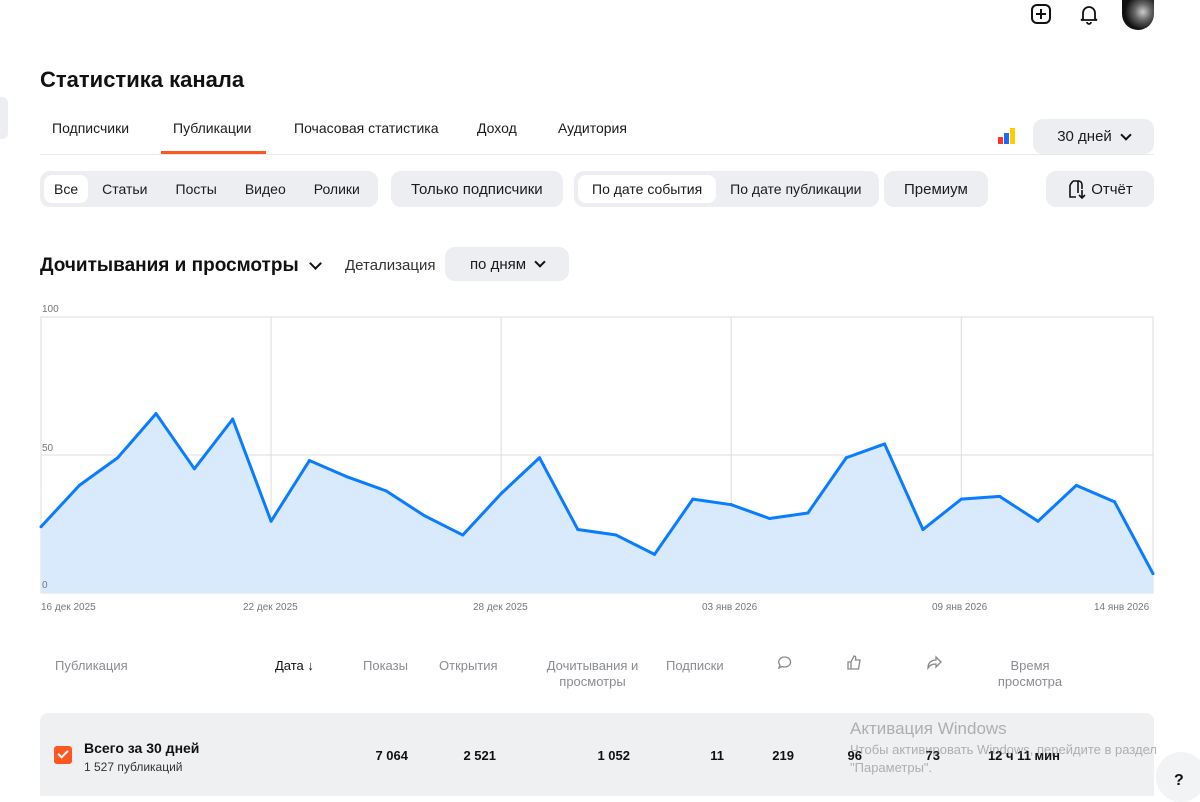  I want to click on total-comments: 219, so click(783, 755).